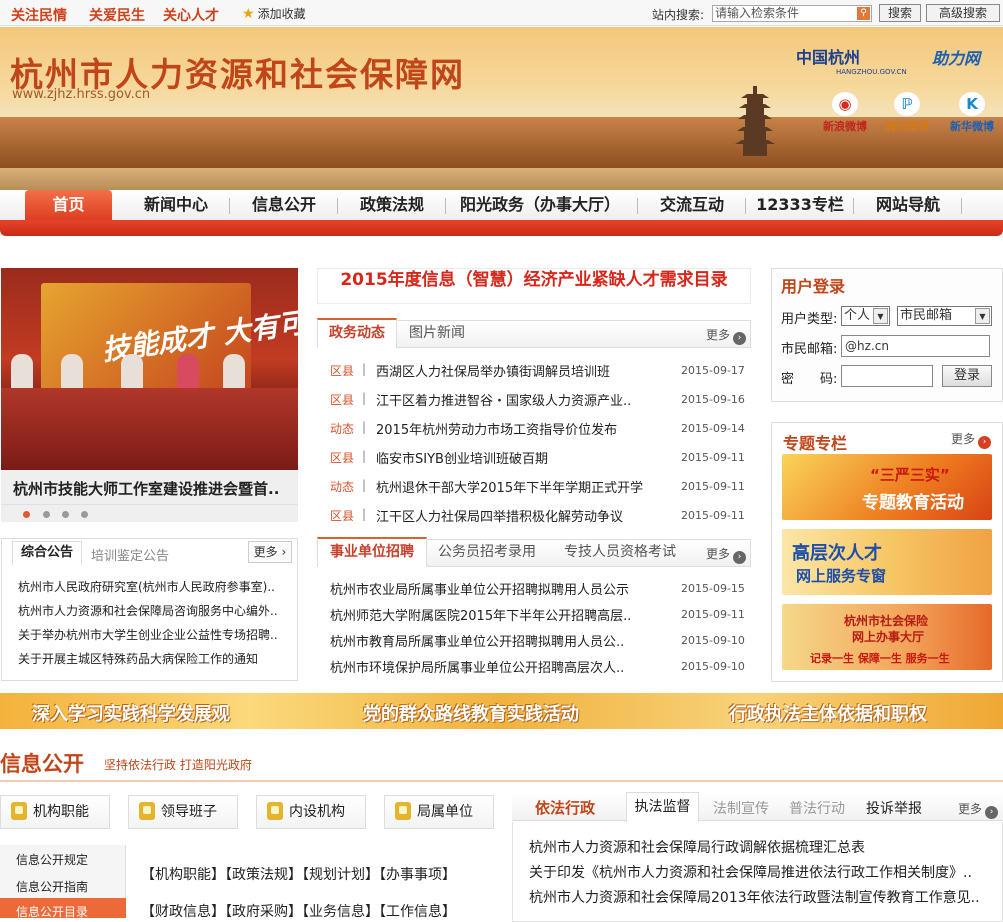  Describe the element at coordinates (487, 552) in the screenshot. I see `tab-civil-service: 公务员招考录用` at that location.